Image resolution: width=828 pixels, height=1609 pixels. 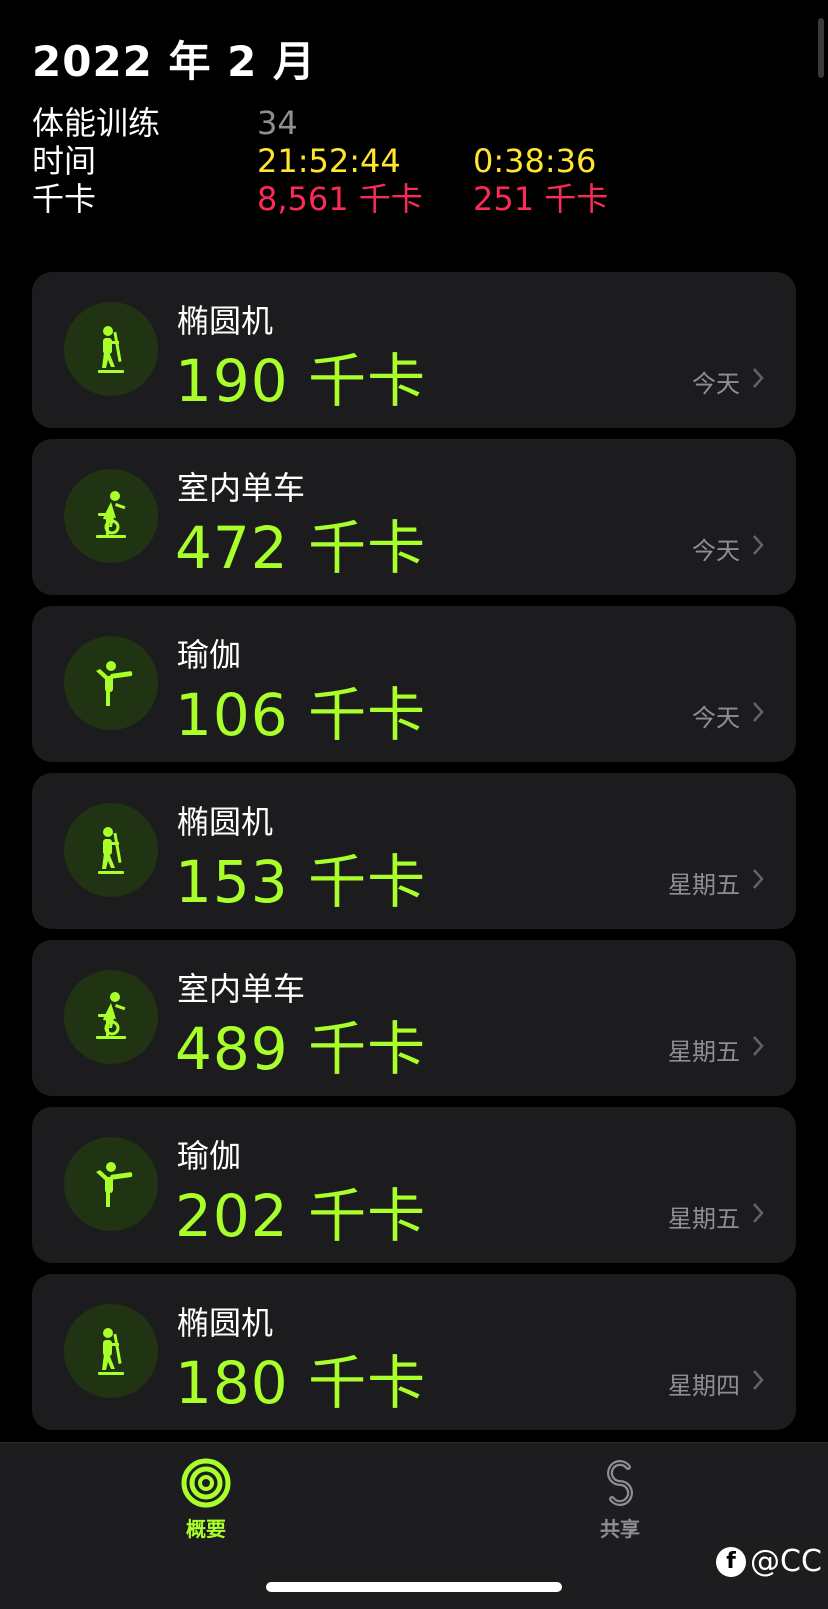 What do you see at coordinates (64, 199) in the screenshot?
I see `calories-label: 千卡` at bounding box center [64, 199].